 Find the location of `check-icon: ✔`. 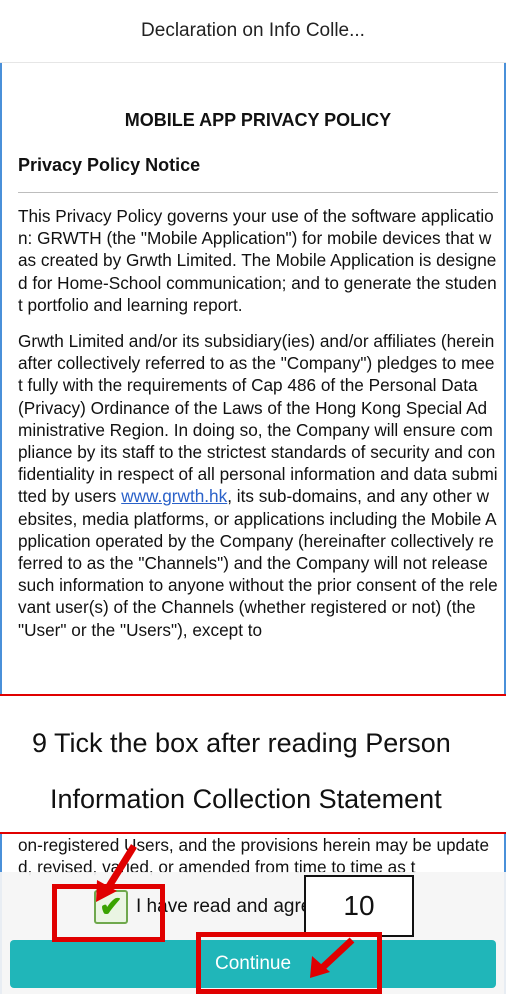

check-icon: ✔ is located at coordinates (111, 906).